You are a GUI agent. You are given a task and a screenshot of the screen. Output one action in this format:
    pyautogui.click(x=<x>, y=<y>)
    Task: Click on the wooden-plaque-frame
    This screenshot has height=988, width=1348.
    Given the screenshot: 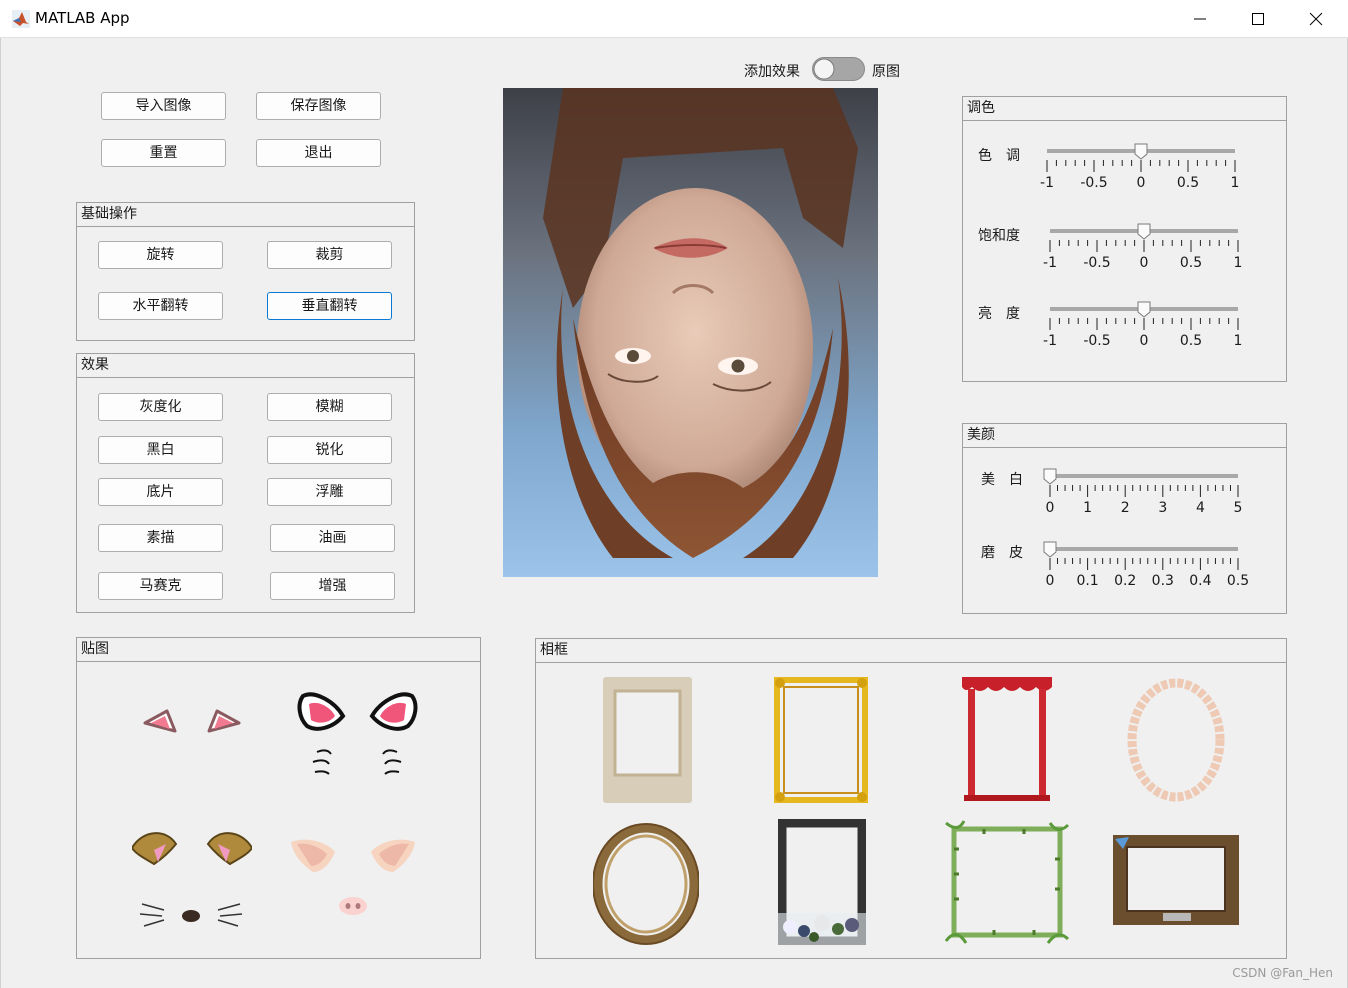 What is the action you would take?
    pyautogui.click(x=1176, y=880)
    